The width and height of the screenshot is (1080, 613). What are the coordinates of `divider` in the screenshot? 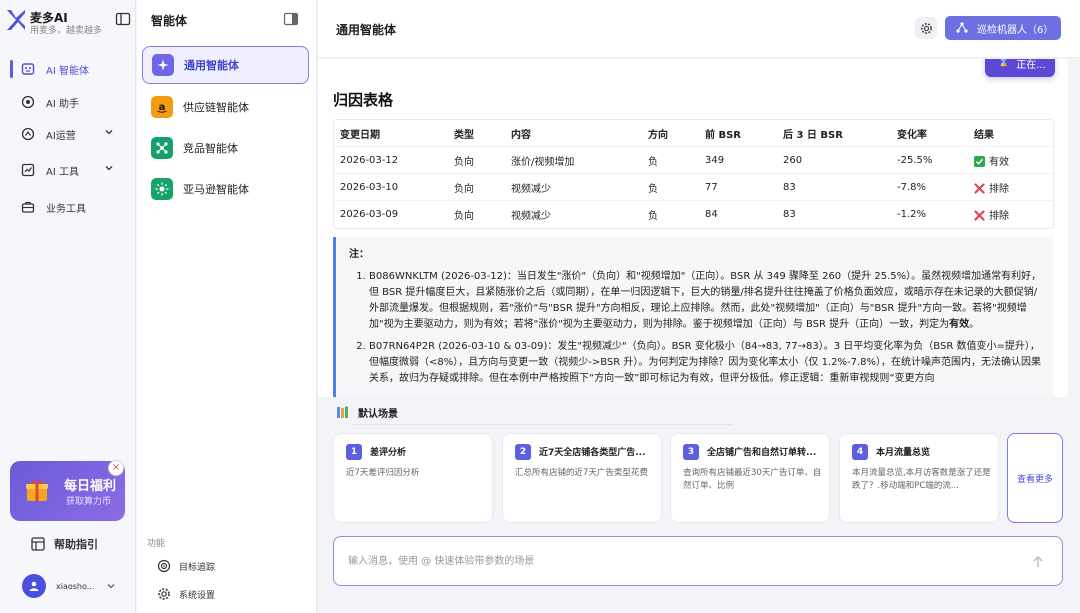 It's located at (542, 424).